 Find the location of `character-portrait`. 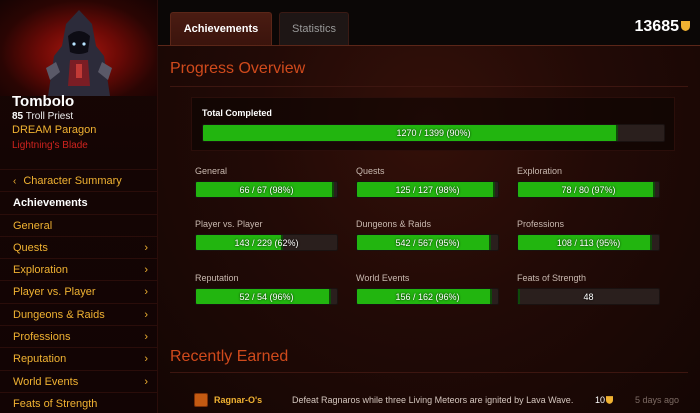

character-portrait is located at coordinates (78, 48).